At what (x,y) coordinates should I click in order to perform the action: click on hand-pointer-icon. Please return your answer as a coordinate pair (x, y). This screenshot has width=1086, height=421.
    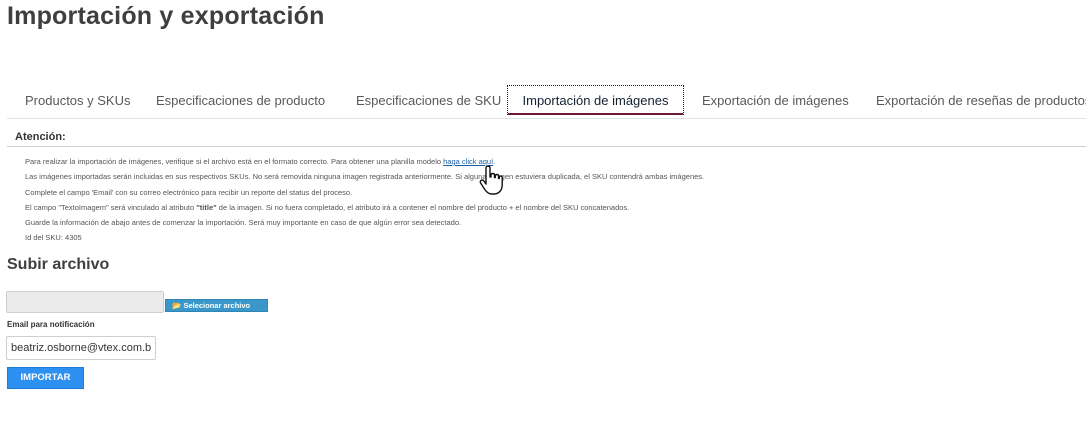
    Looking at the image, I should click on (491, 180).